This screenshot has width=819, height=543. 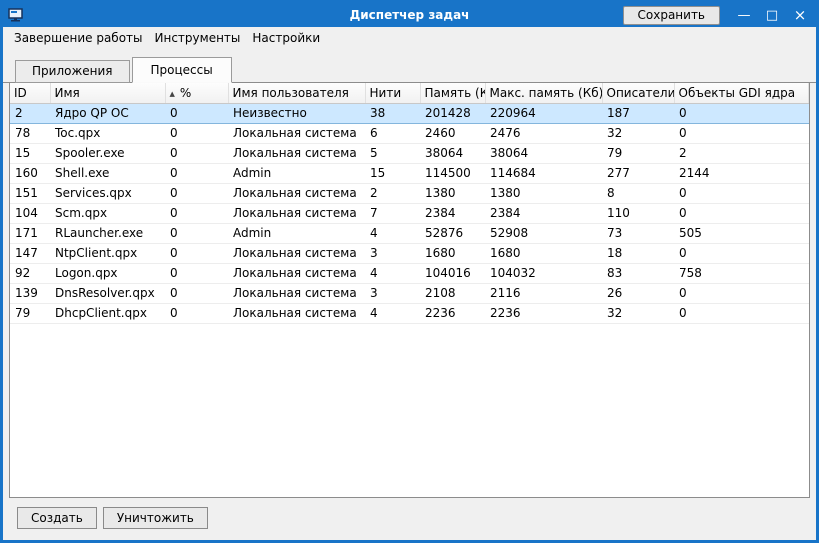 What do you see at coordinates (30, 293) in the screenshot?
I see `table-cell: 139` at bounding box center [30, 293].